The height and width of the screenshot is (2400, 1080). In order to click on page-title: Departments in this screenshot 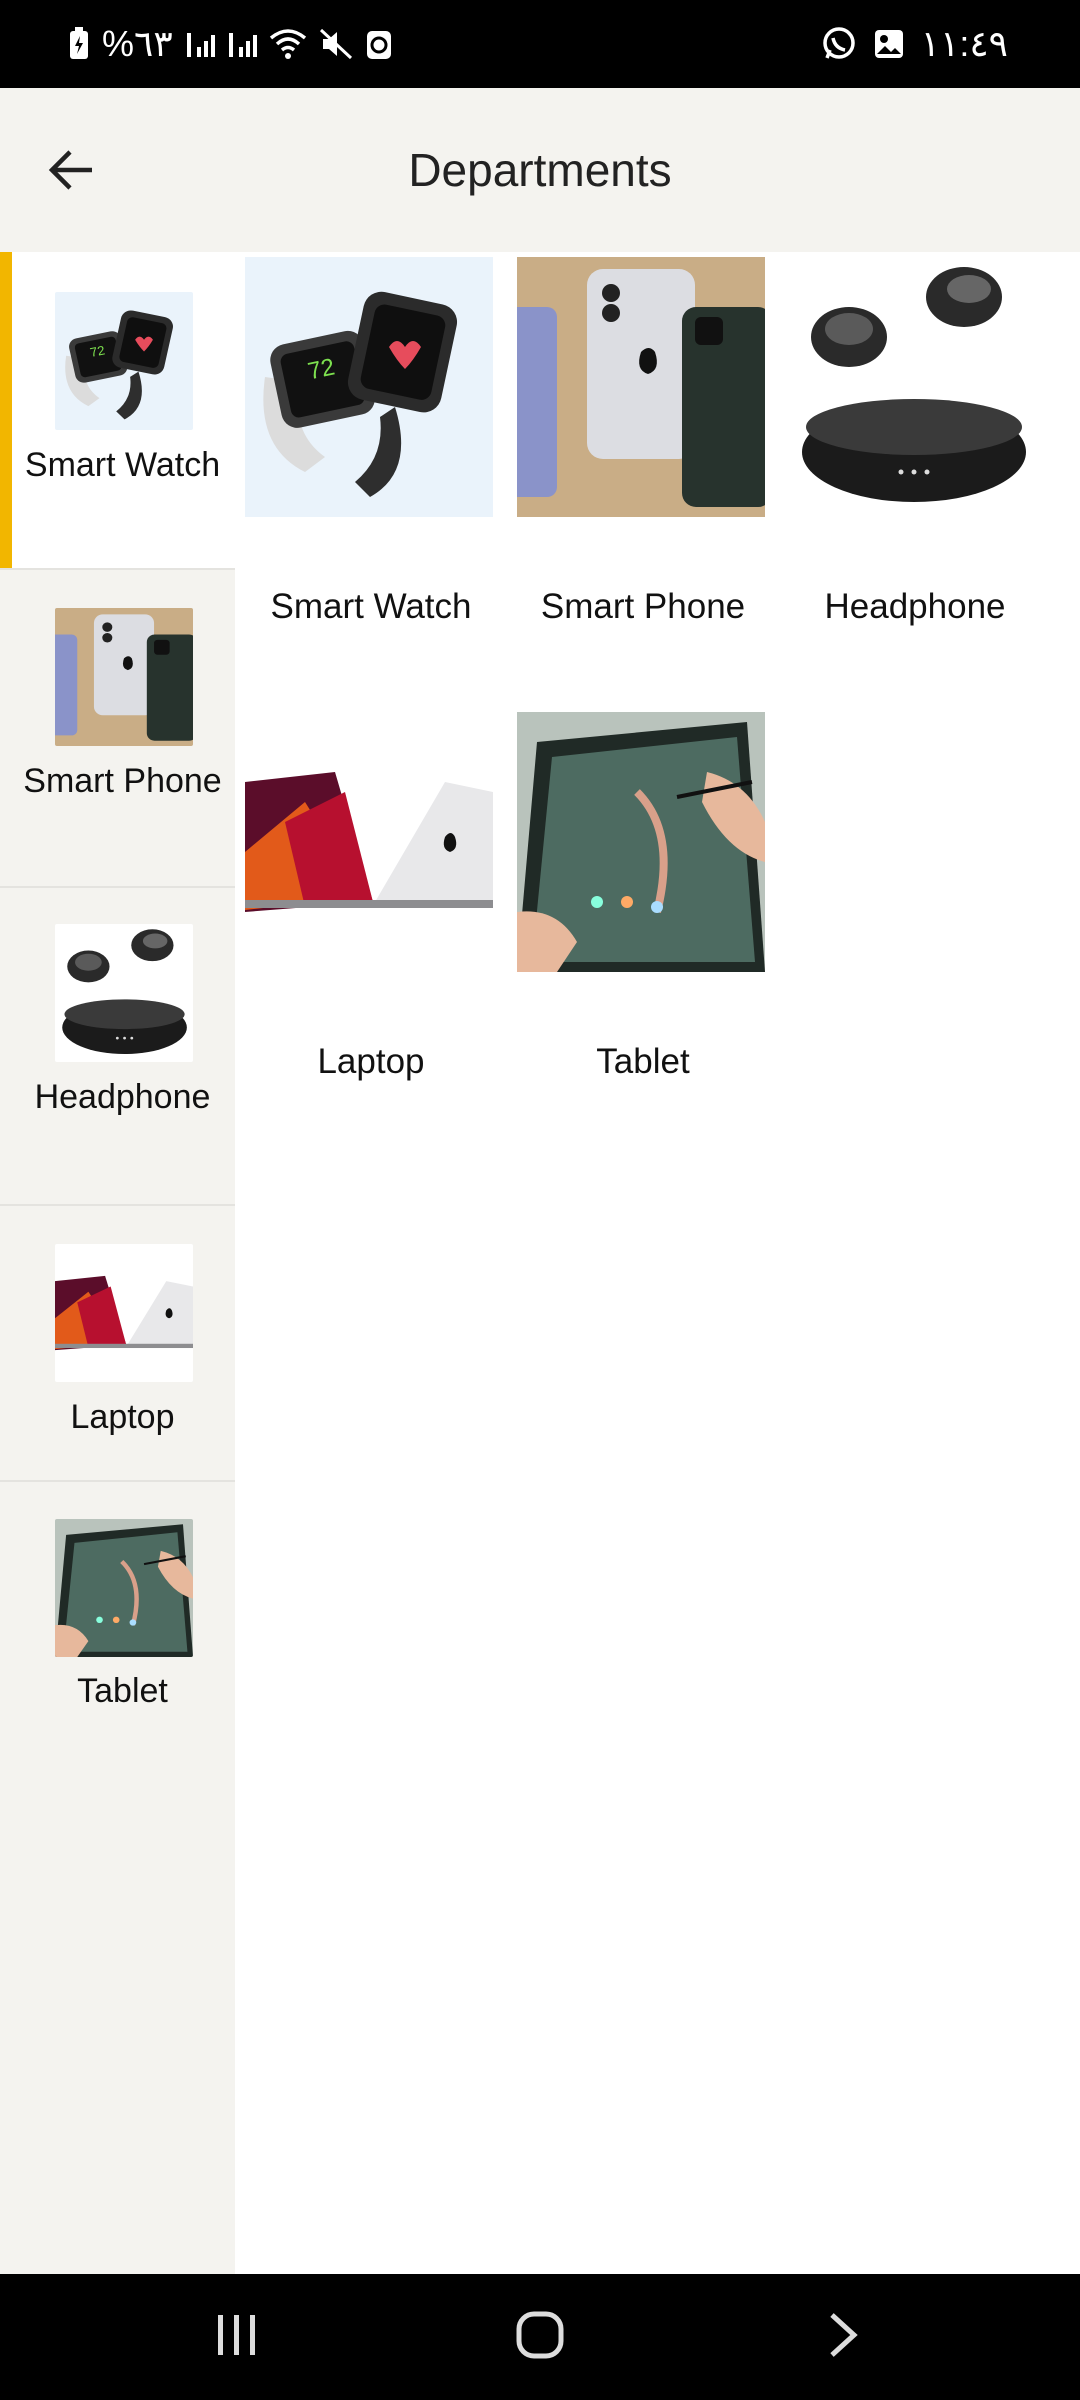, I will do `click(540, 170)`.